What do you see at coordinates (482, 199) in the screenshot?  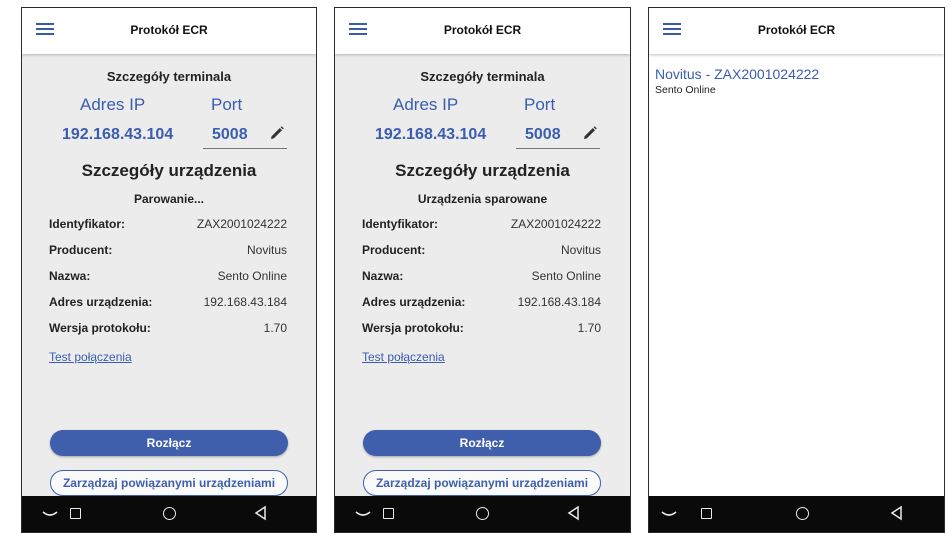 I see `pairing-status: Urządzenia sparowane` at bounding box center [482, 199].